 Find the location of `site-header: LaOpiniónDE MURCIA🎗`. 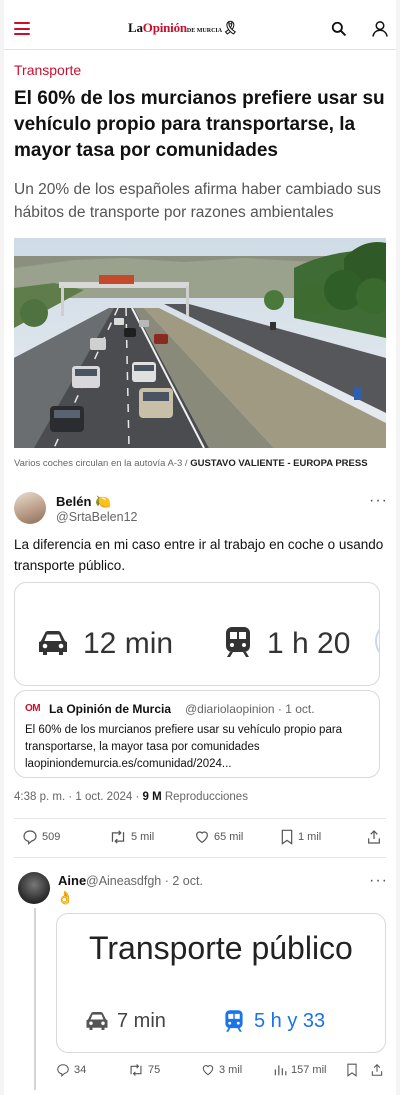

site-header: LaOpiniónDE MURCIA🎗 is located at coordinates (200, 29).